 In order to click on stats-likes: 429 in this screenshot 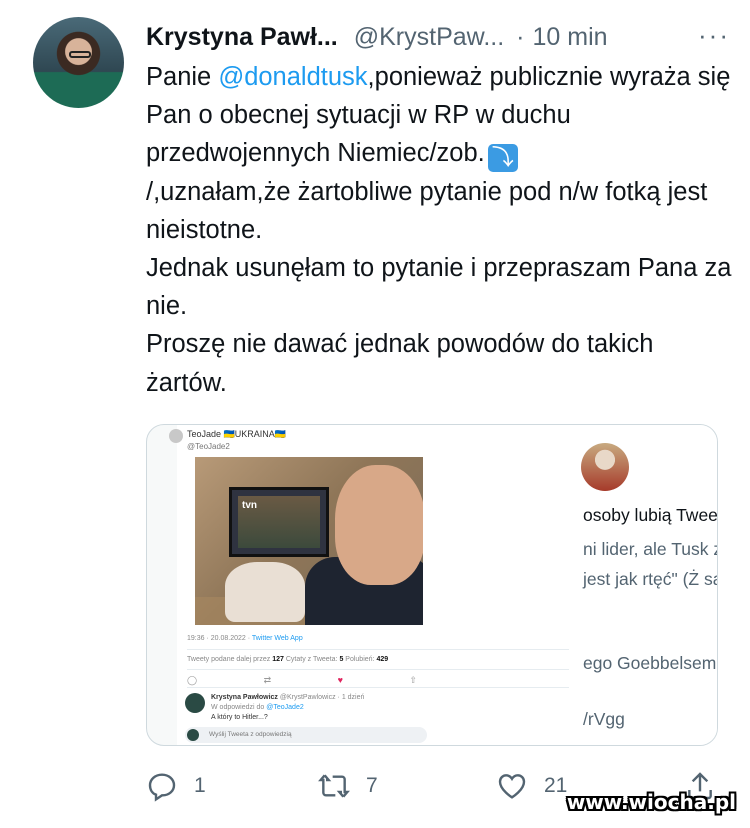, I will do `click(382, 659)`.